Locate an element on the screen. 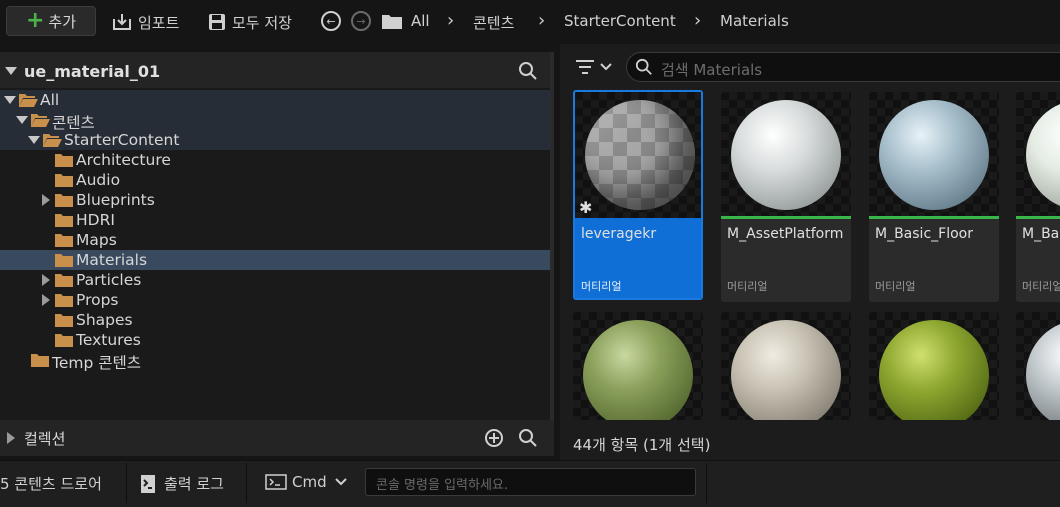  tree-item: Props is located at coordinates (275, 300).